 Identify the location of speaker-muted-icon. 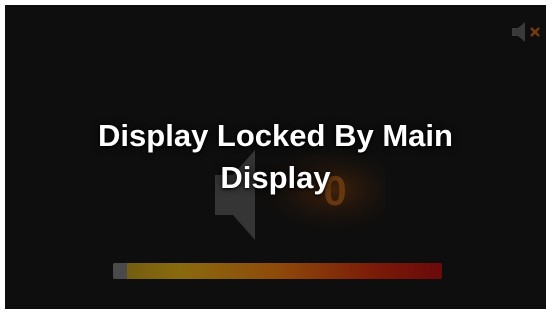
(527, 32).